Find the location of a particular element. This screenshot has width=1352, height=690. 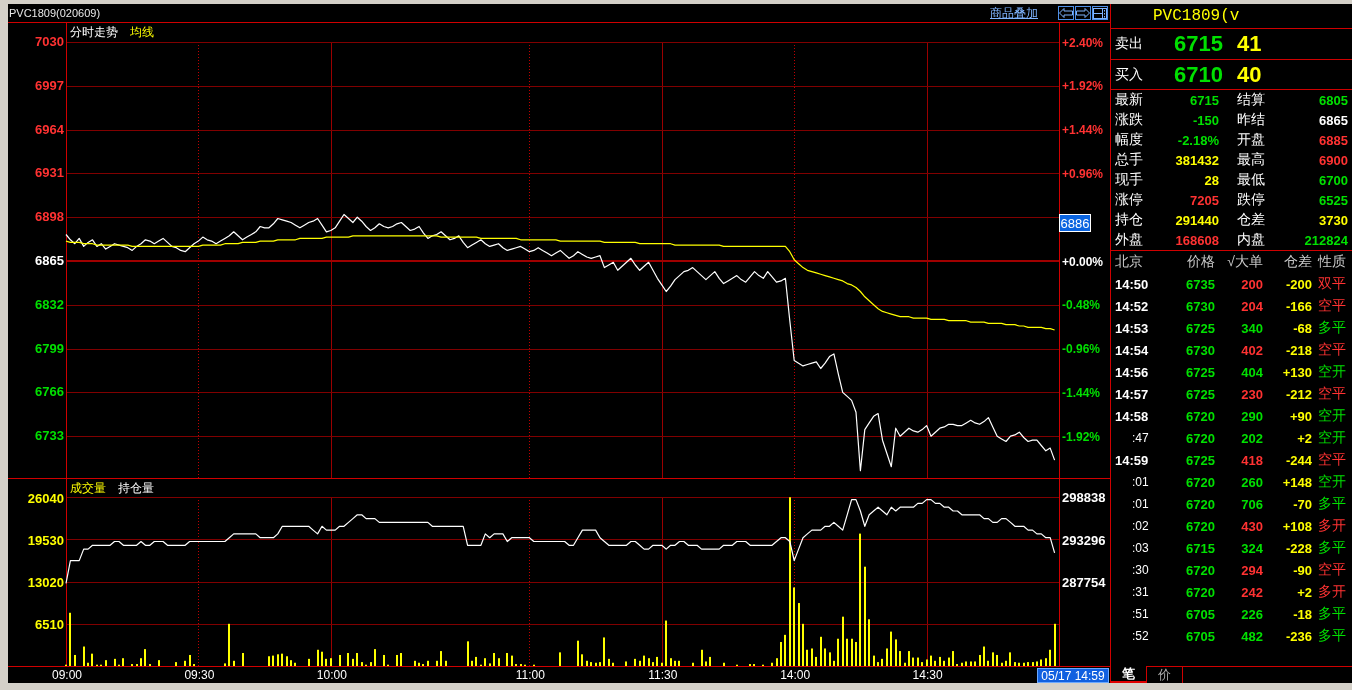

price-axis-label: 6997 is located at coordinates (49, 85).